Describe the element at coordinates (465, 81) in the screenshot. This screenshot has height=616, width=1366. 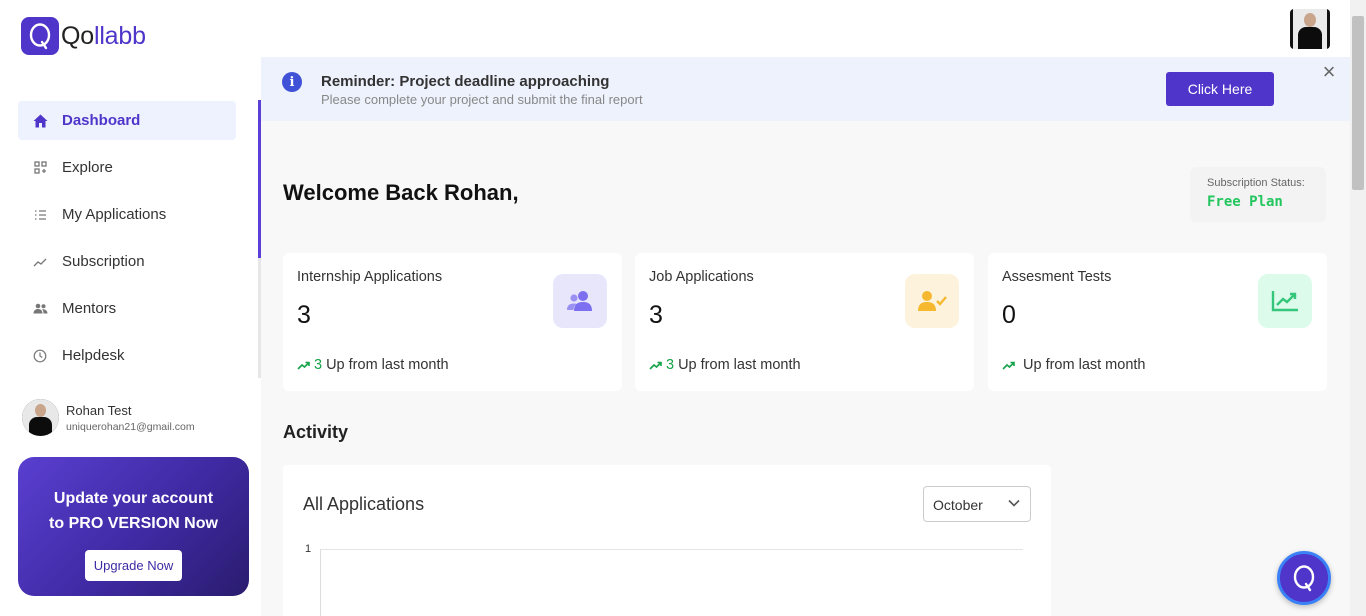
I see `banner-title: Reminder: Project deadline approaching` at that location.